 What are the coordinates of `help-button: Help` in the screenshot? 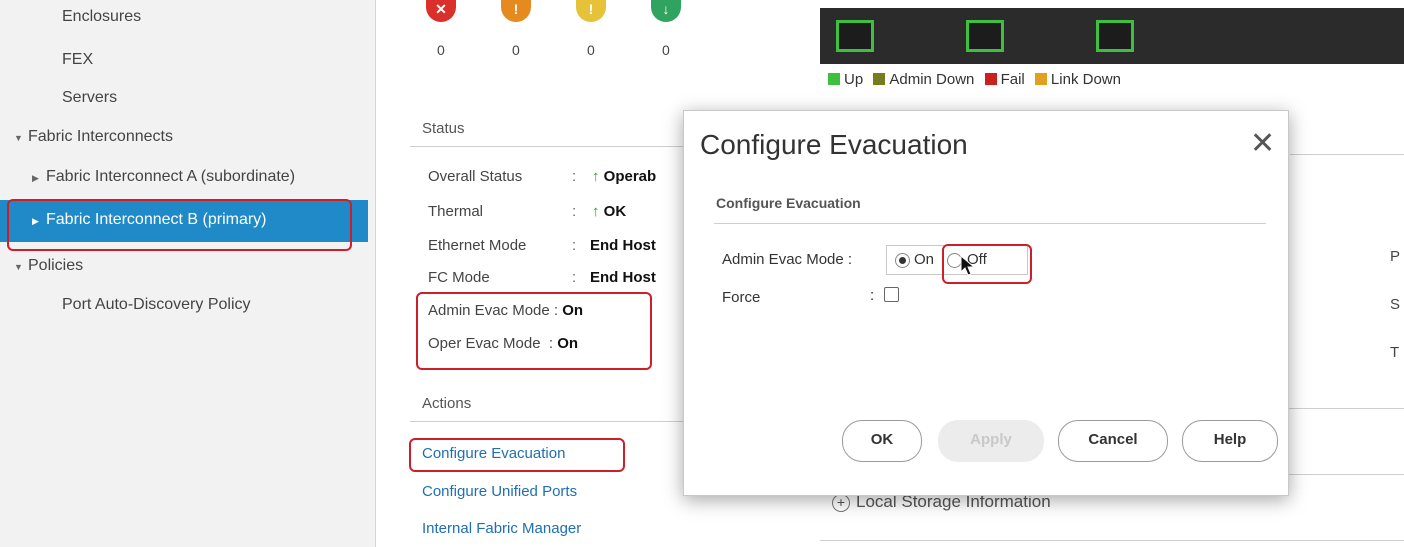 It's located at (1230, 441).